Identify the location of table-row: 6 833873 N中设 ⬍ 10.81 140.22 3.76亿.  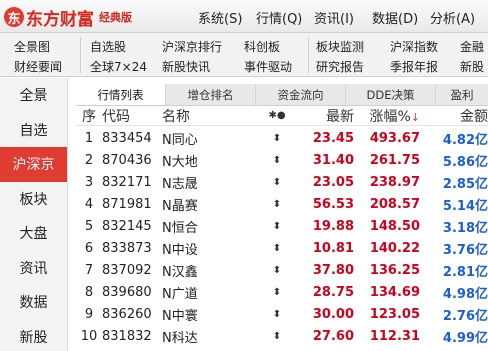
(282, 248).